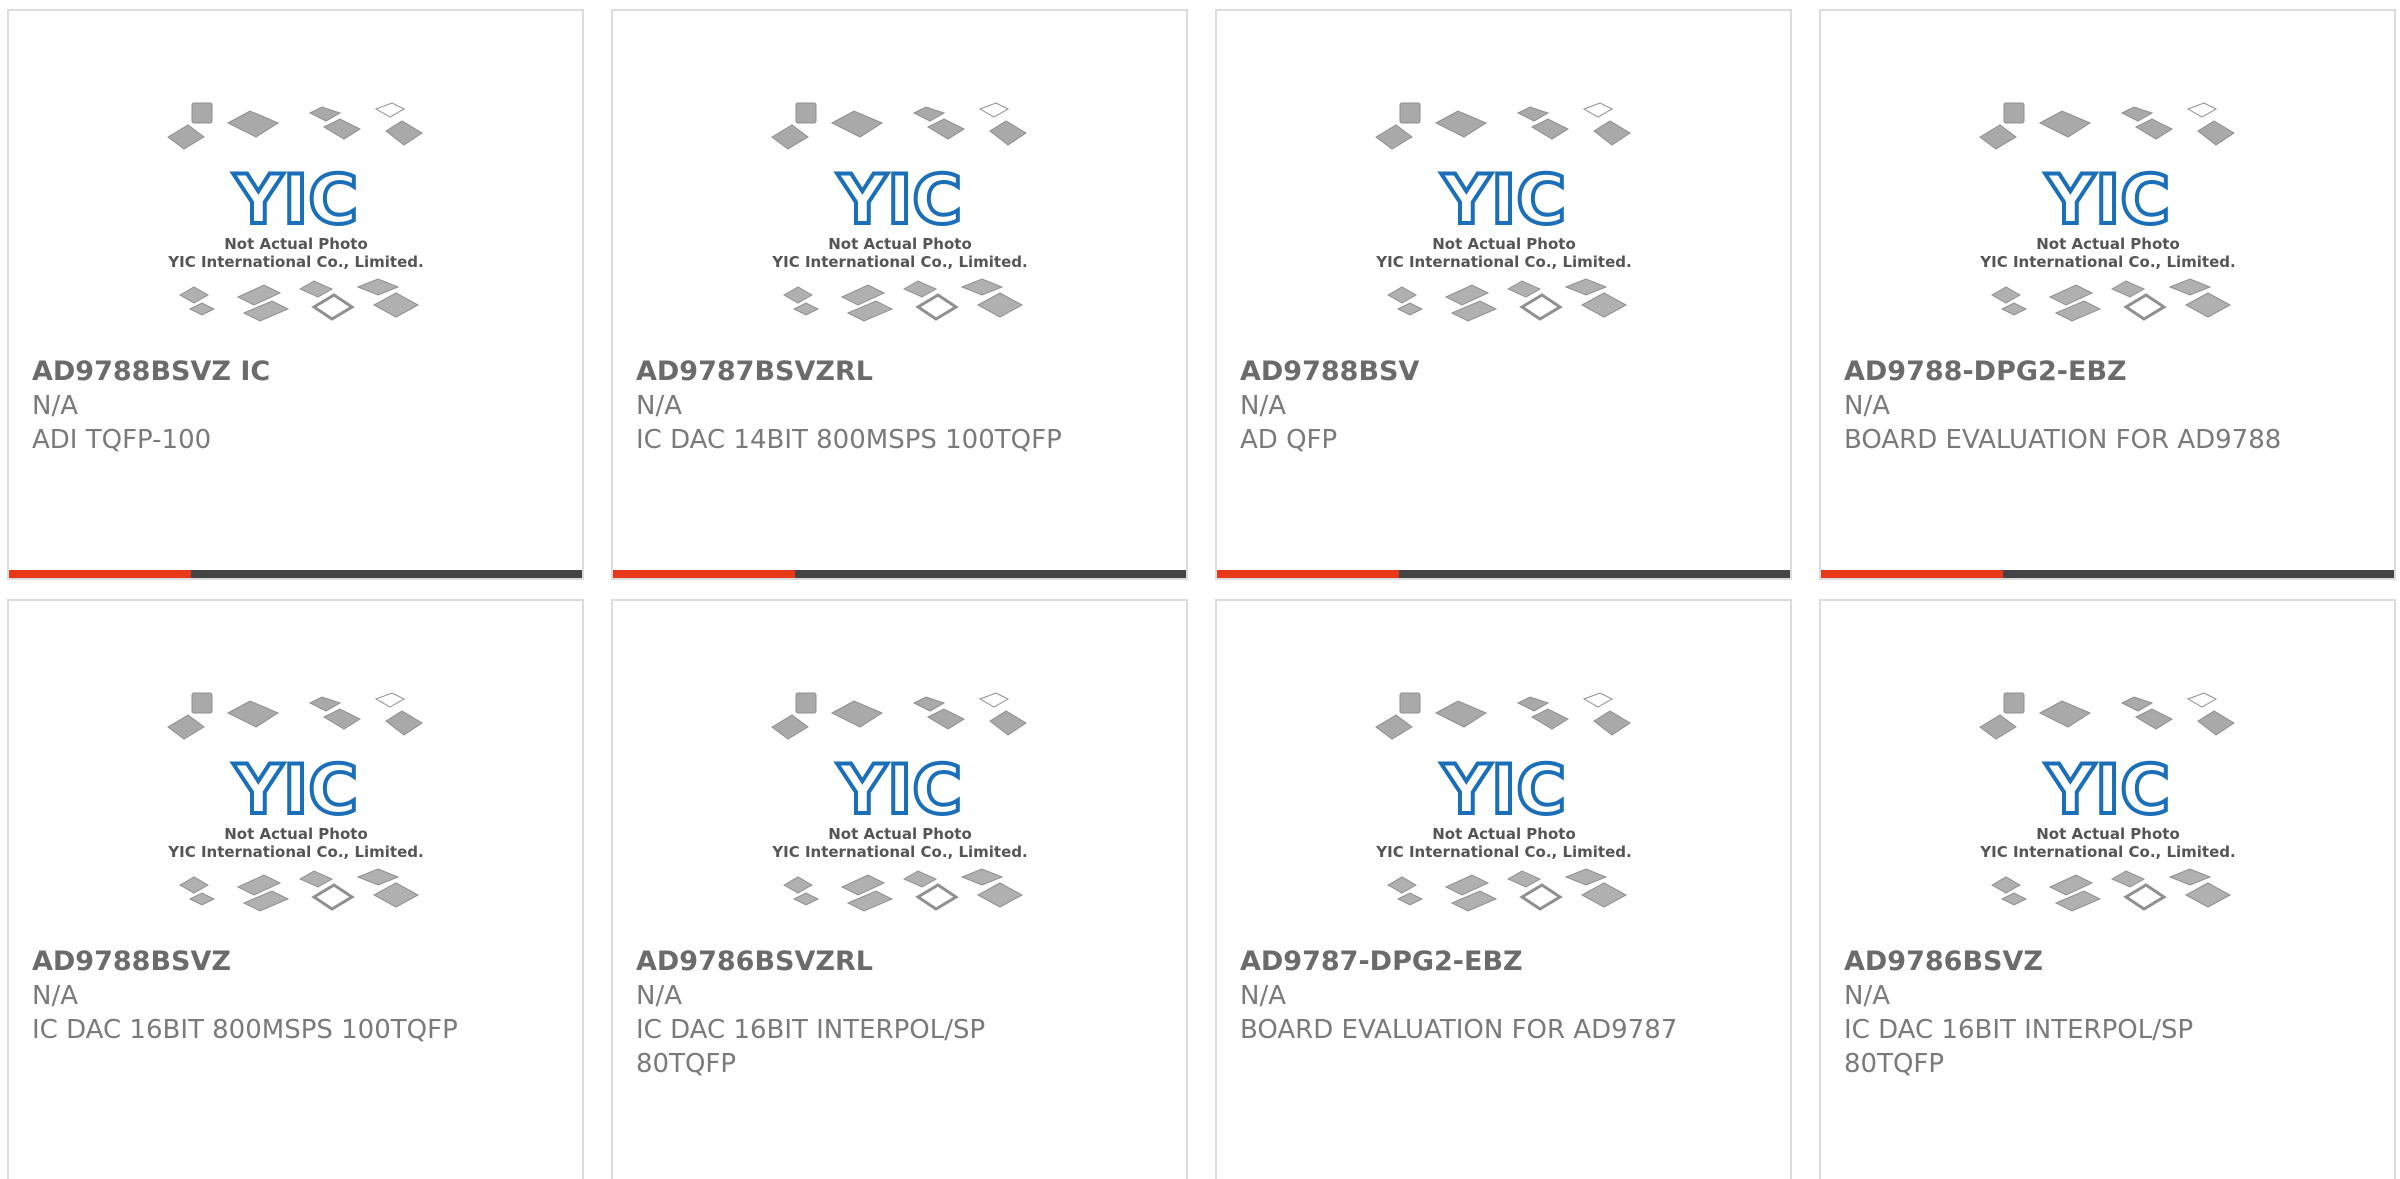 The width and height of the screenshot is (2400, 1179). I want to click on part-number-link: AD9786BSVZRL, so click(901, 962).